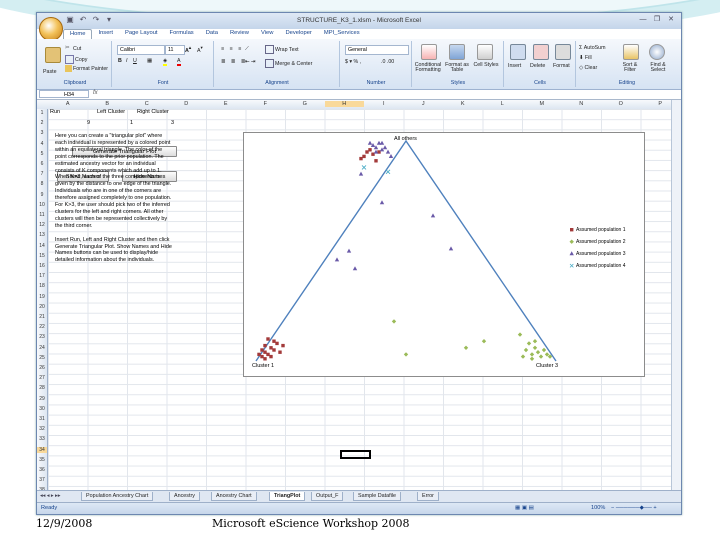  Describe the element at coordinates (42, 348) in the screenshot. I see `row-header-24: 24` at that location.